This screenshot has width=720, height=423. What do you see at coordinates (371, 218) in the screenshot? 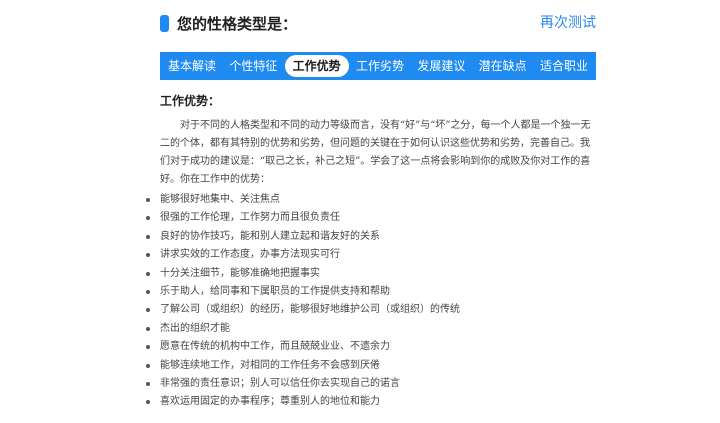
I see `list-item: 很强的工作伦理，工作努力而且很负责任` at bounding box center [371, 218].